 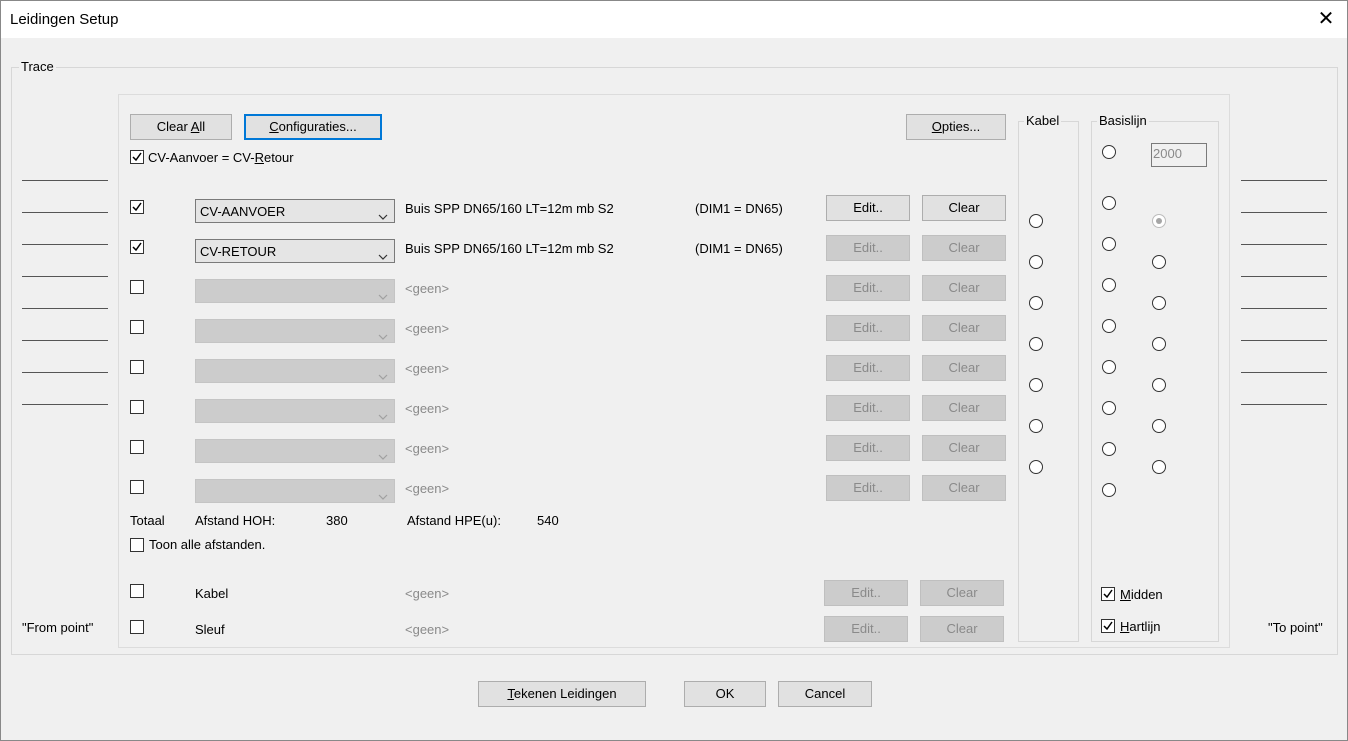 What do you see at coordinates (337, 520) in the screenshot?
I see `hoh-value: 380` at bounding box center [337, 520].